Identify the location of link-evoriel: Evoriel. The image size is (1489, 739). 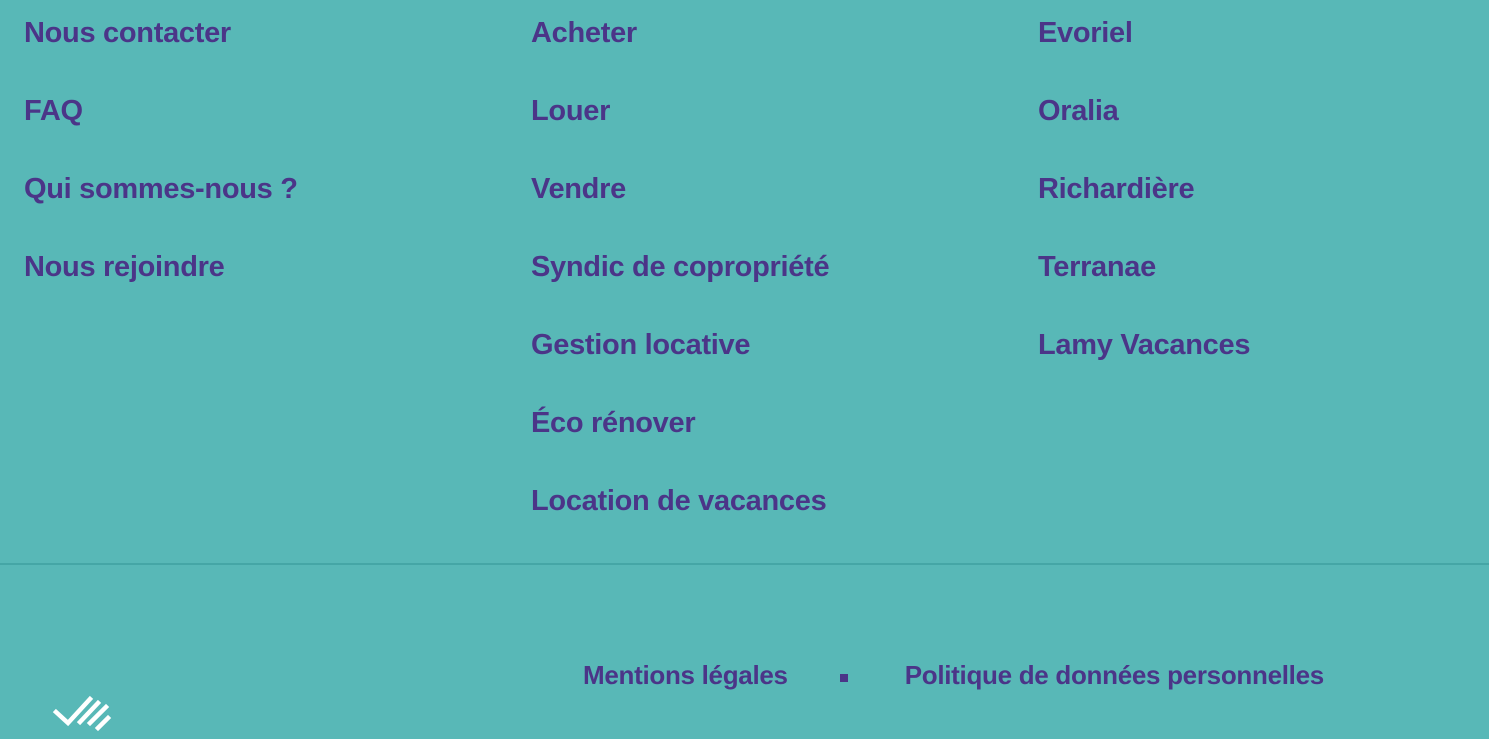
(1144, 39).